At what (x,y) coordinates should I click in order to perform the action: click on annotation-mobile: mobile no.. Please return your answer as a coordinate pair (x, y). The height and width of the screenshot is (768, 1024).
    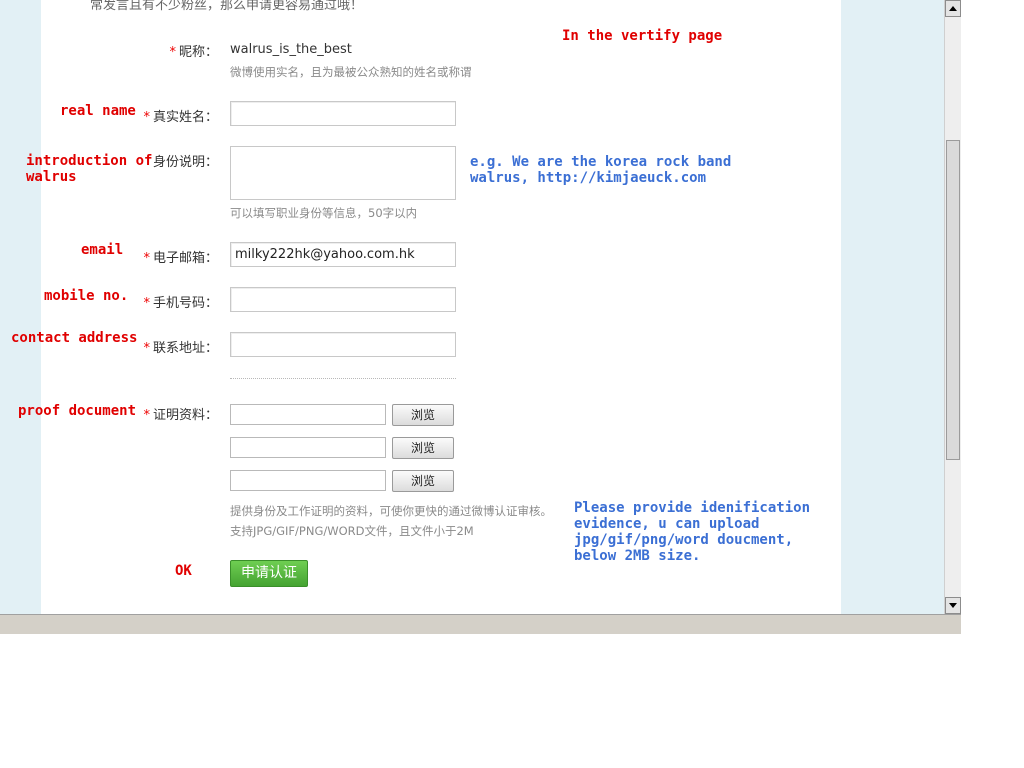
    Looking at the image, I should click on (86, 296).